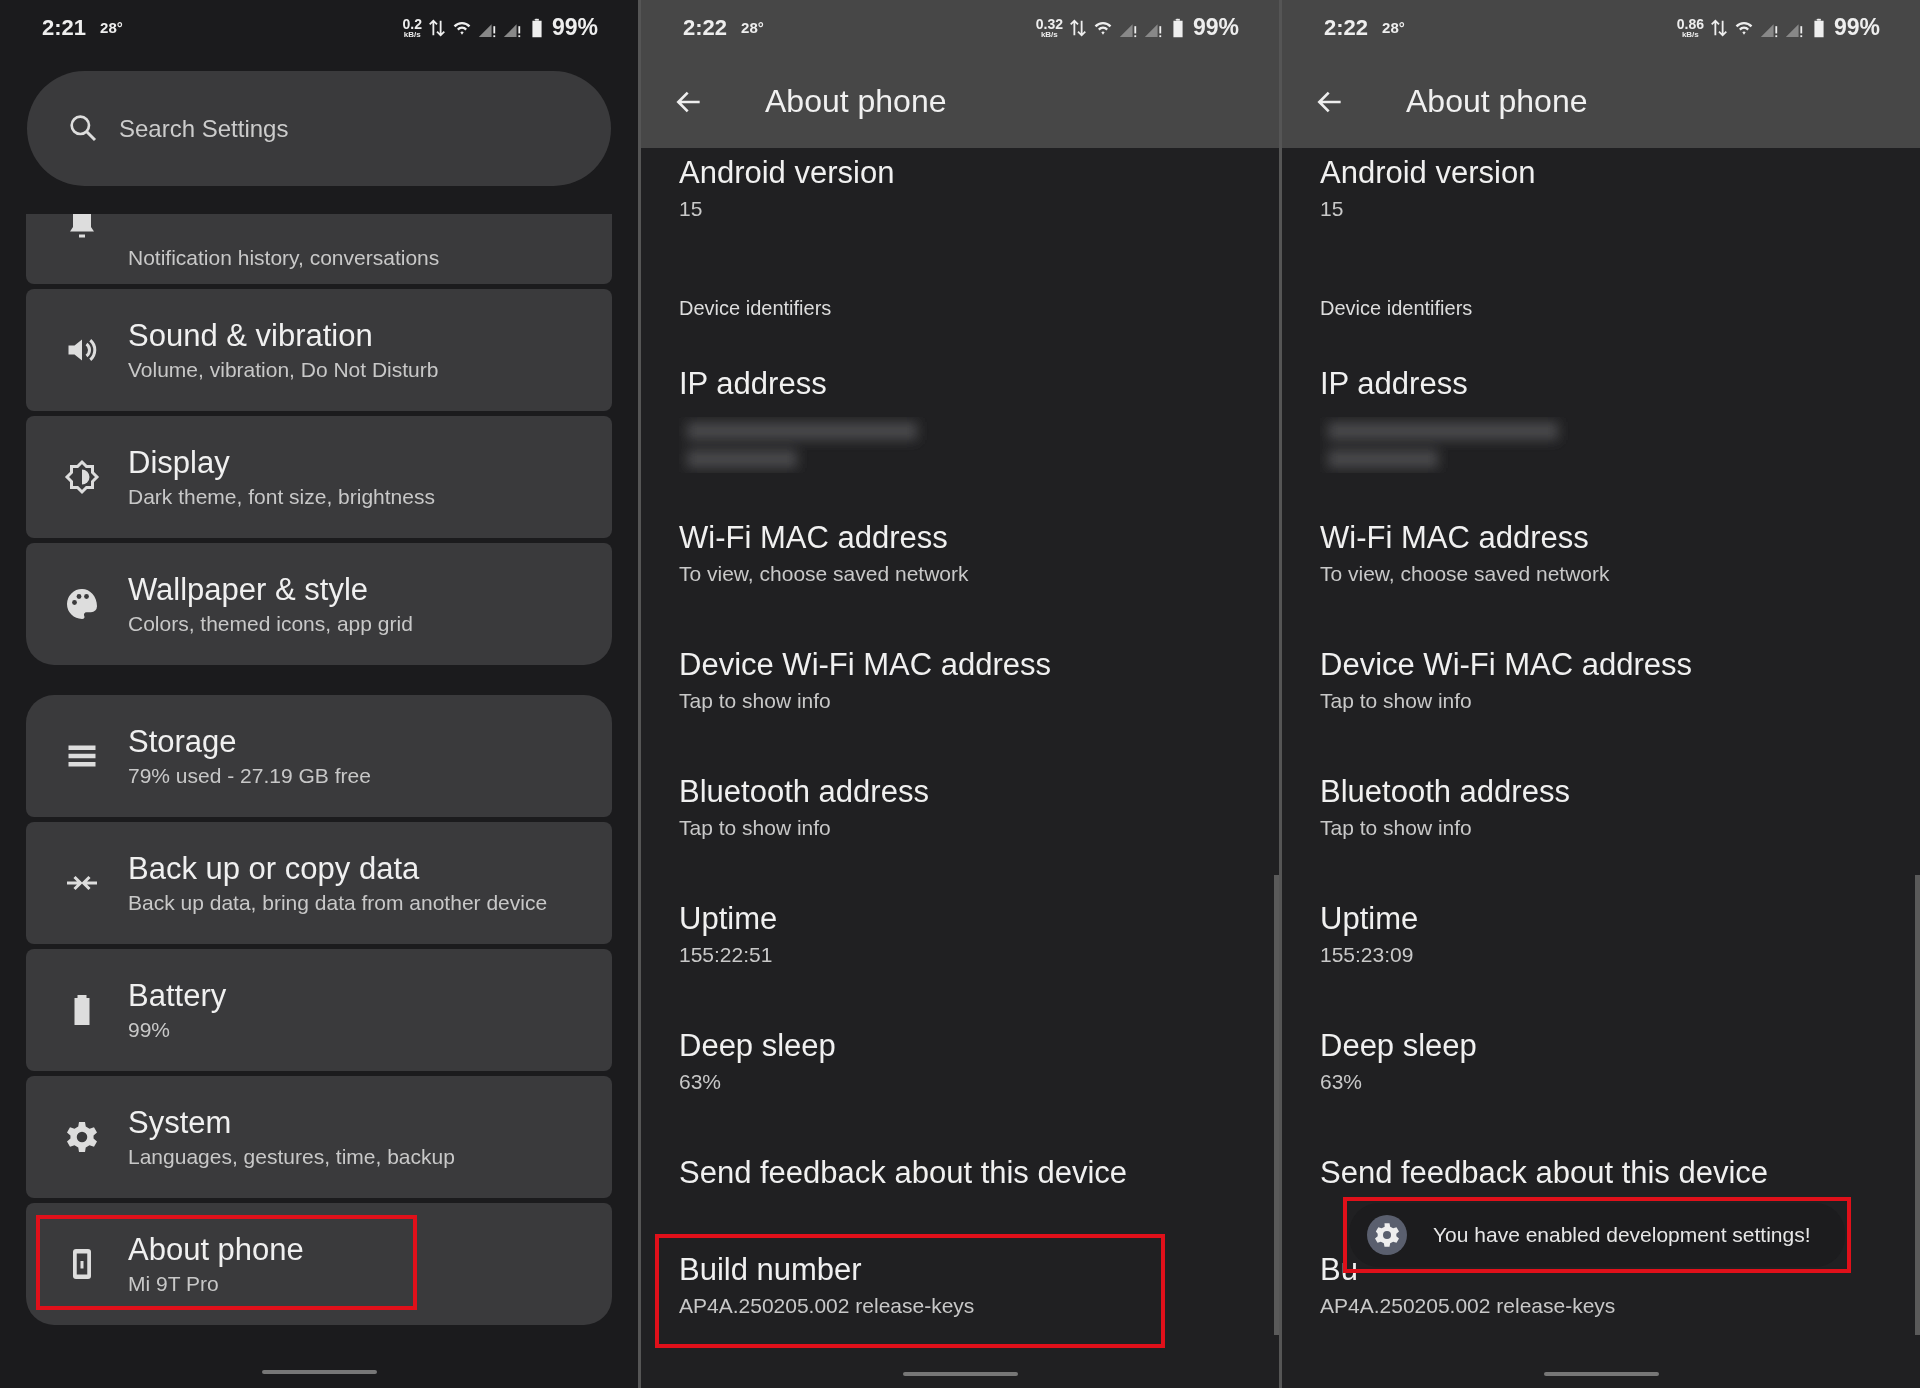 This screenshot has height=1388, width=1920. Describe the element at coordinates (319, 756) in the screenshot. I see `settings-item: Storage 79% used - 27.19 GB free` at that location.